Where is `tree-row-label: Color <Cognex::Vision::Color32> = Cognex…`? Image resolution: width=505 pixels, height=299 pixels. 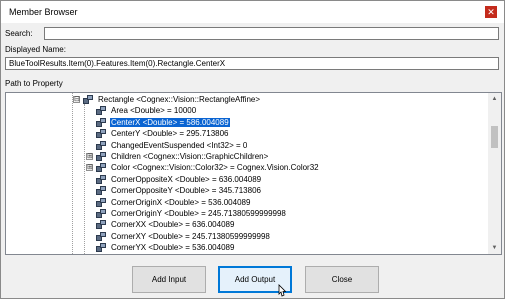 tree-row-label: Color <Cognex::Vision::Color32> = Cognex… is located at coordinates (215, 168).